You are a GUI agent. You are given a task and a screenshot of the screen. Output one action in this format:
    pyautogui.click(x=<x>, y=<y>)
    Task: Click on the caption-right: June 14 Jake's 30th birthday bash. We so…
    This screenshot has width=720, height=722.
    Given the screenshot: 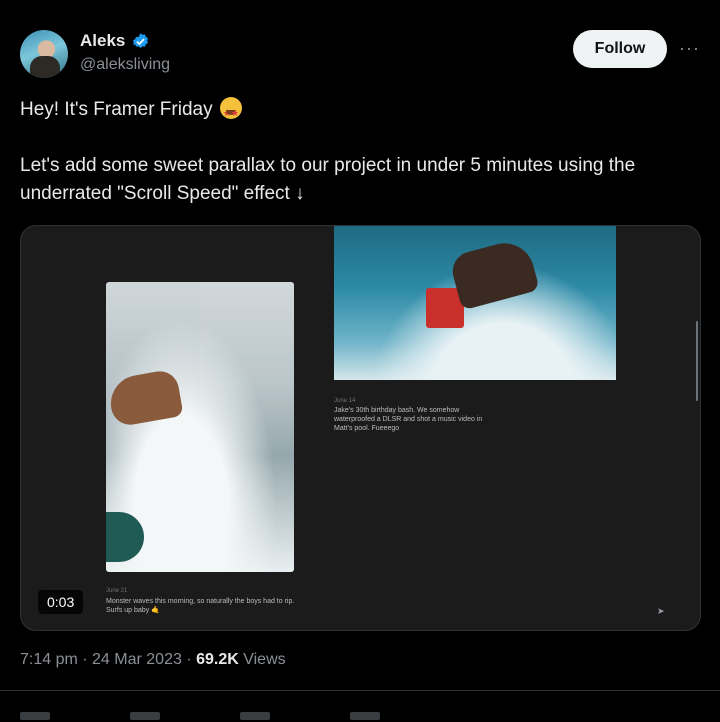 What is the action you would take?
    pyautogui.click(x=414, y=415)
    